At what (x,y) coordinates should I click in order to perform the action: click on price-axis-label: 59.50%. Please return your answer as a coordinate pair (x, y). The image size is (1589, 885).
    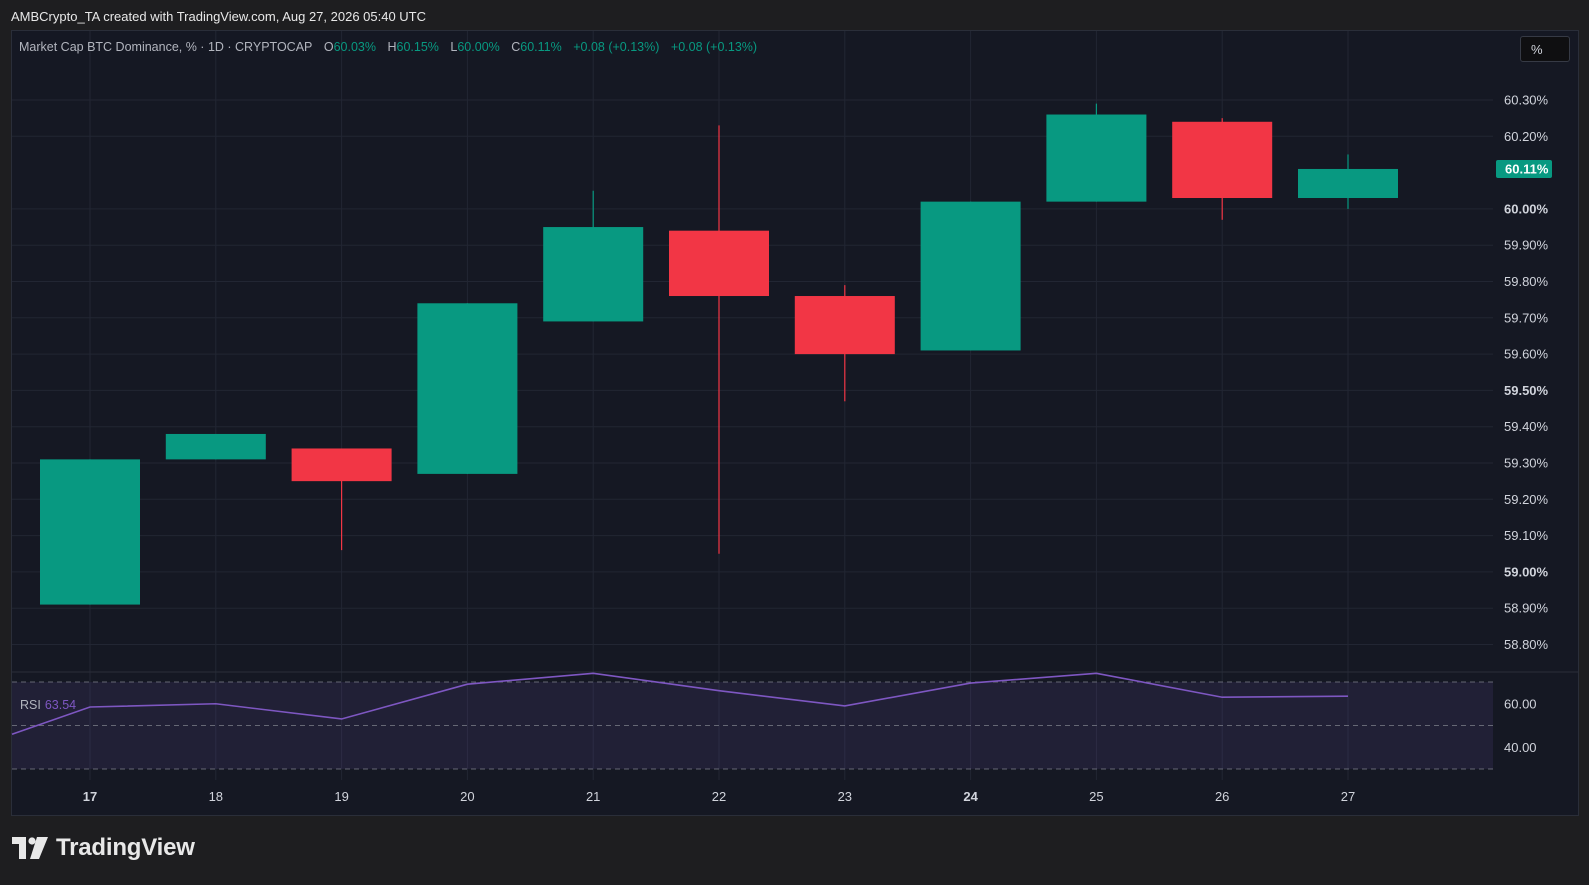
    Looking at the image, I should click on (1526, 390).